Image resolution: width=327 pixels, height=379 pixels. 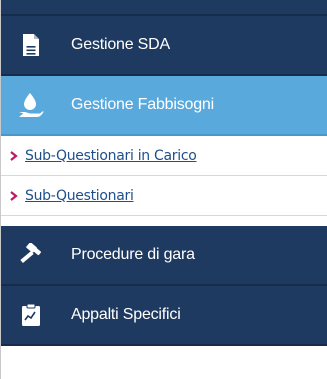 I want to click on hand-drop-icon, so click(x=31, y=105).